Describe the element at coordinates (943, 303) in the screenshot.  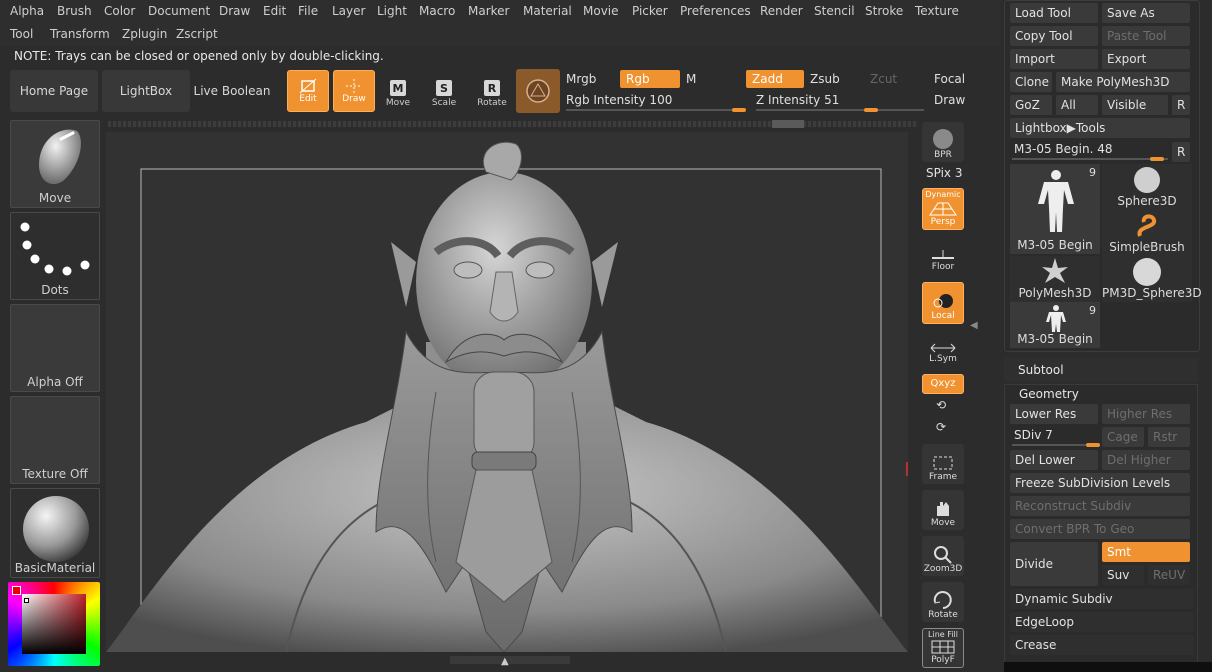
I see `local-button: Local` at that location.